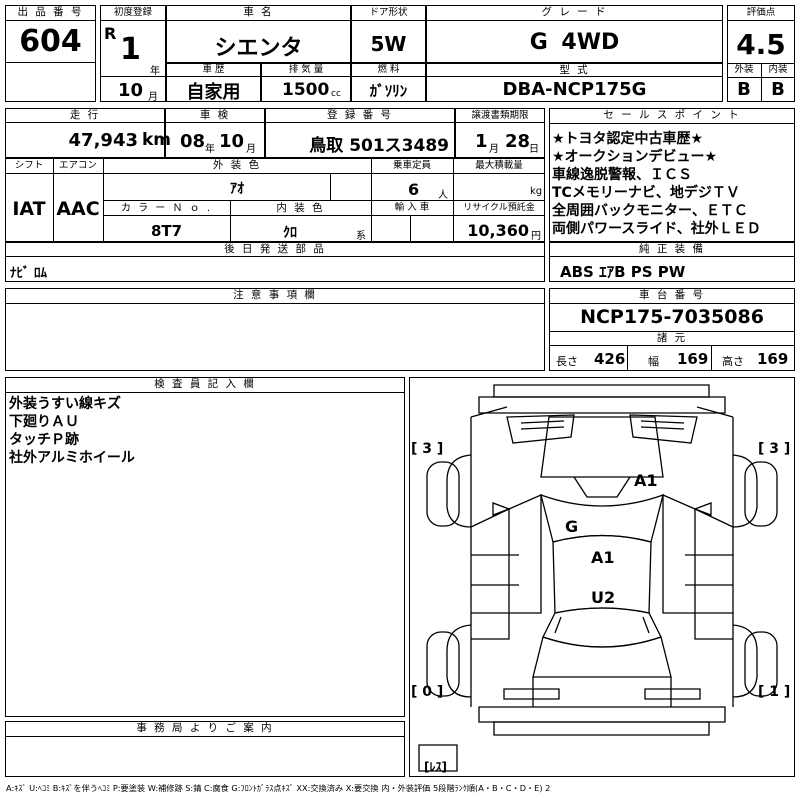  Describe the element at coordinates (623, 272) in the screenshot. I see `genuine-equipment-value: ABS ｴｱB PS PW` at that location.